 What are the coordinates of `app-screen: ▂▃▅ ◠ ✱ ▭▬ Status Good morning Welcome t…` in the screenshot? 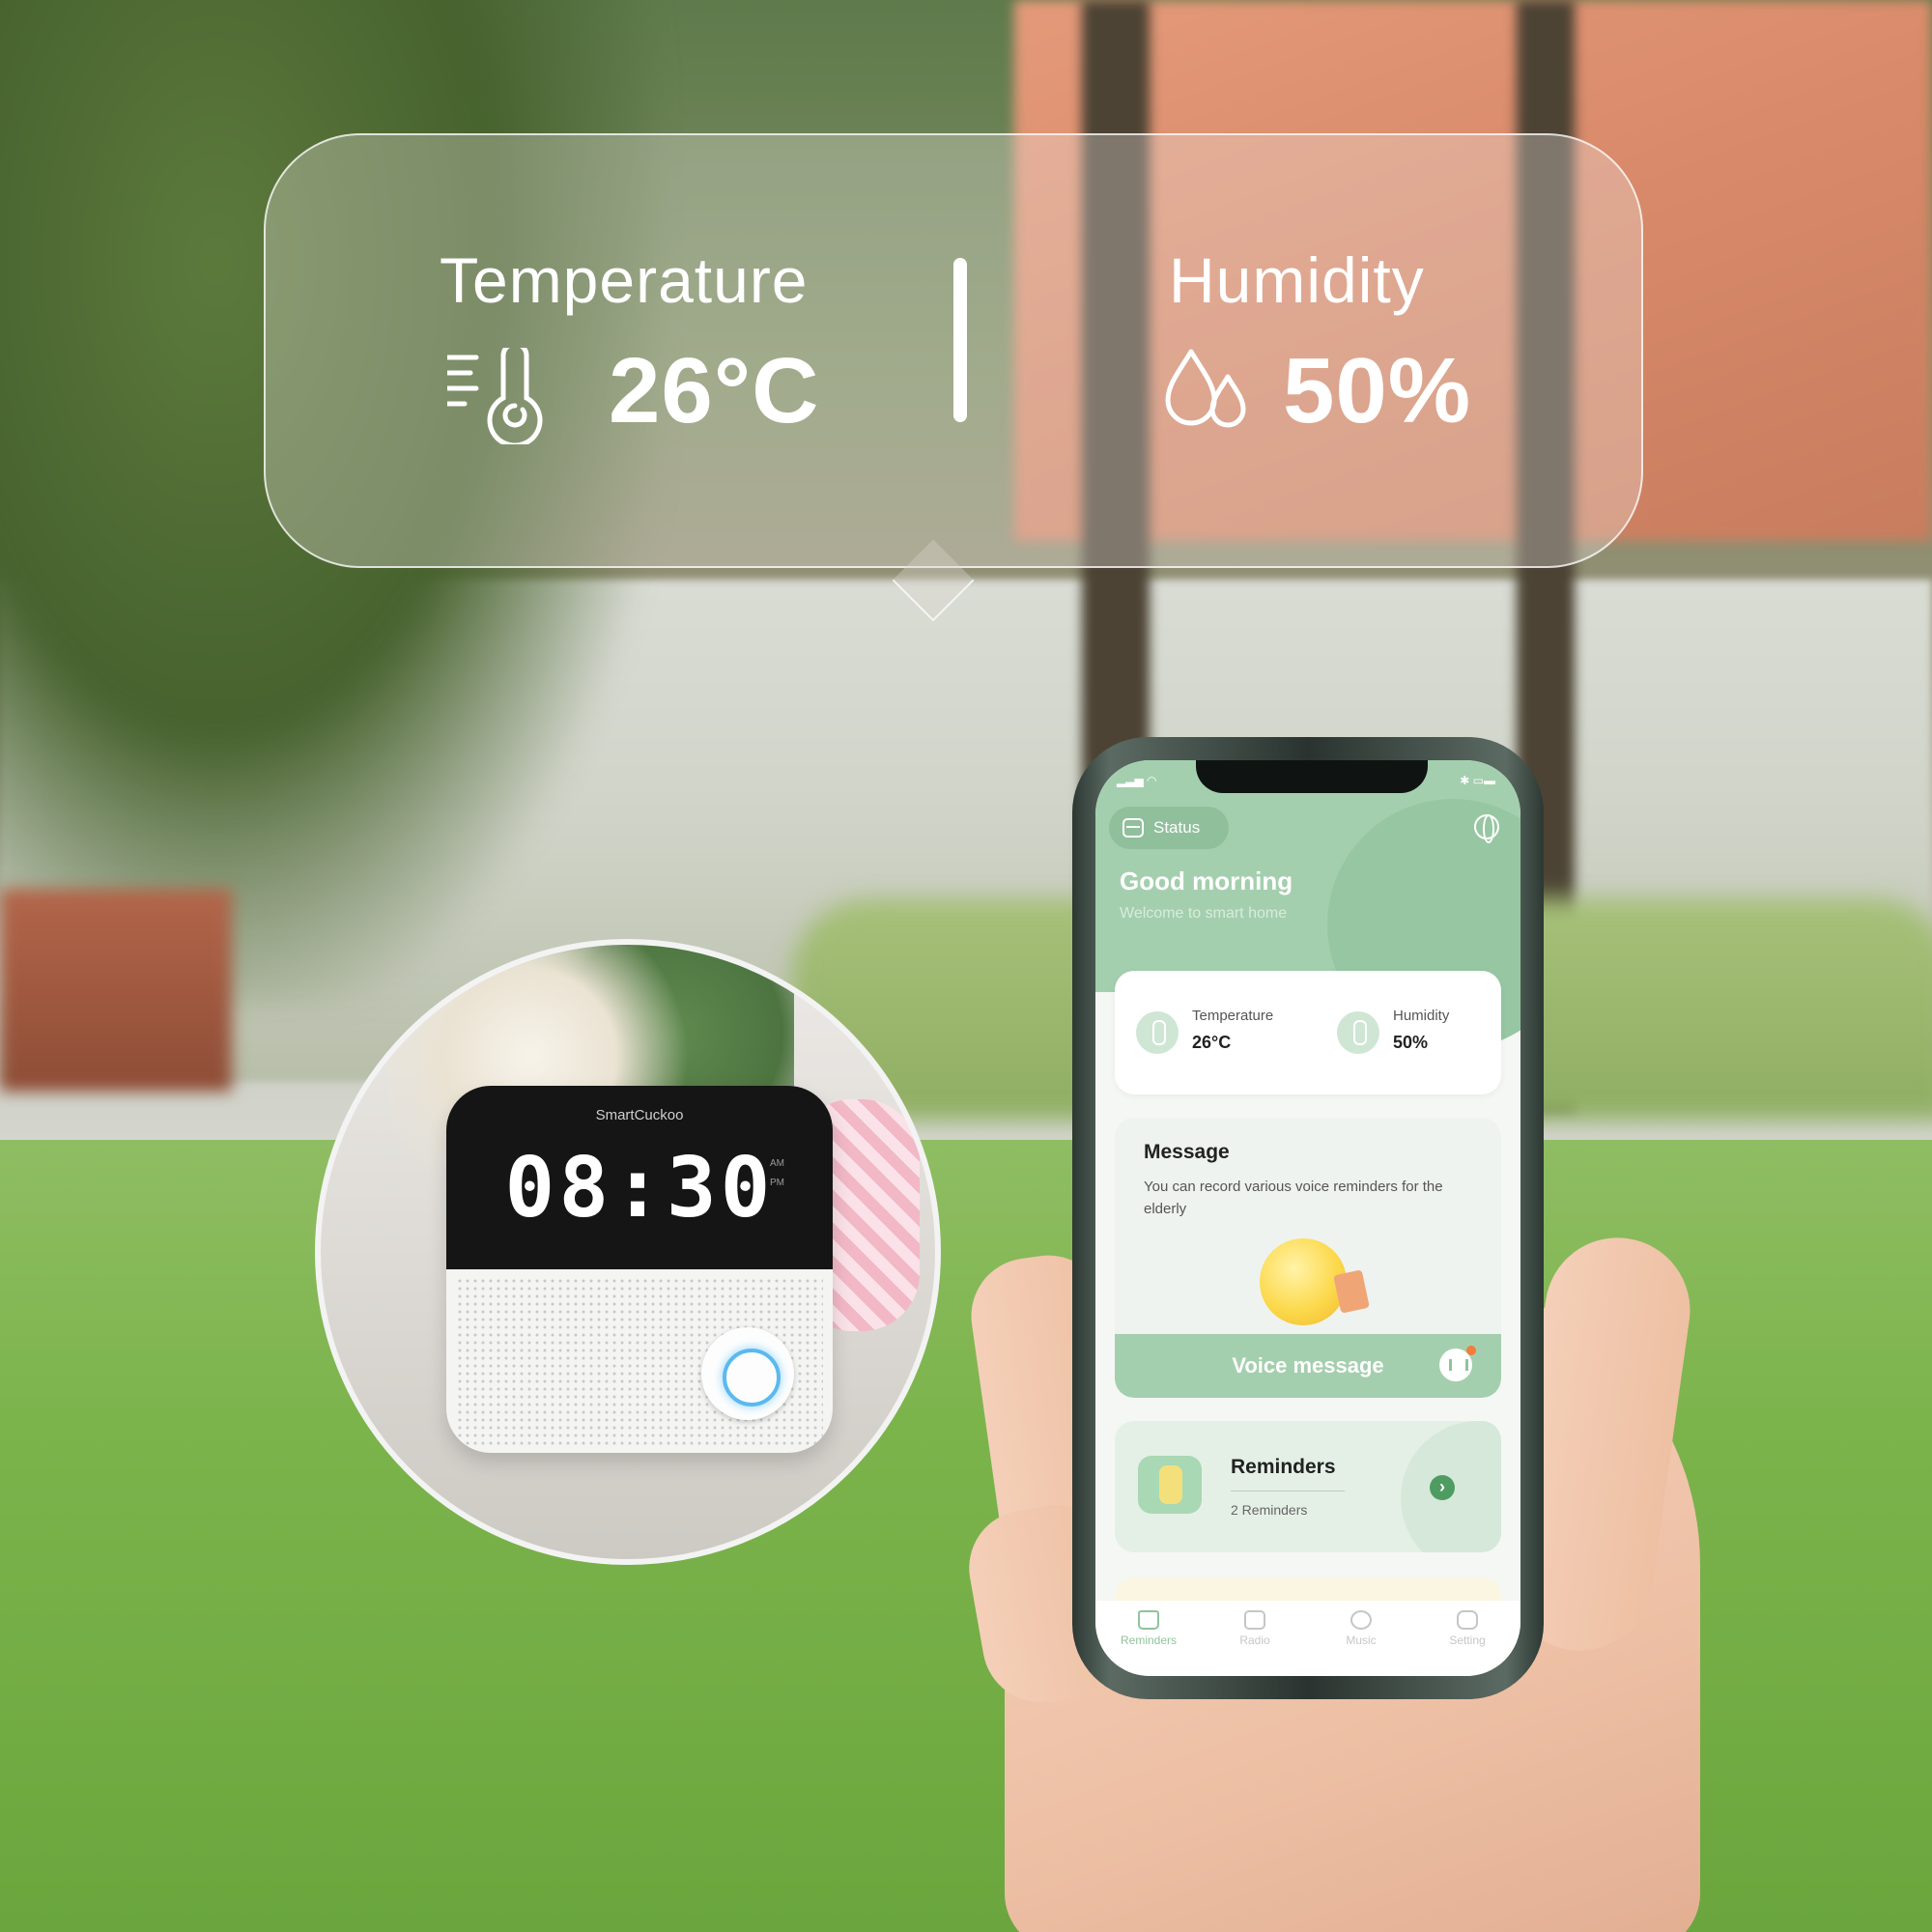 It's located at (1307, 1218).